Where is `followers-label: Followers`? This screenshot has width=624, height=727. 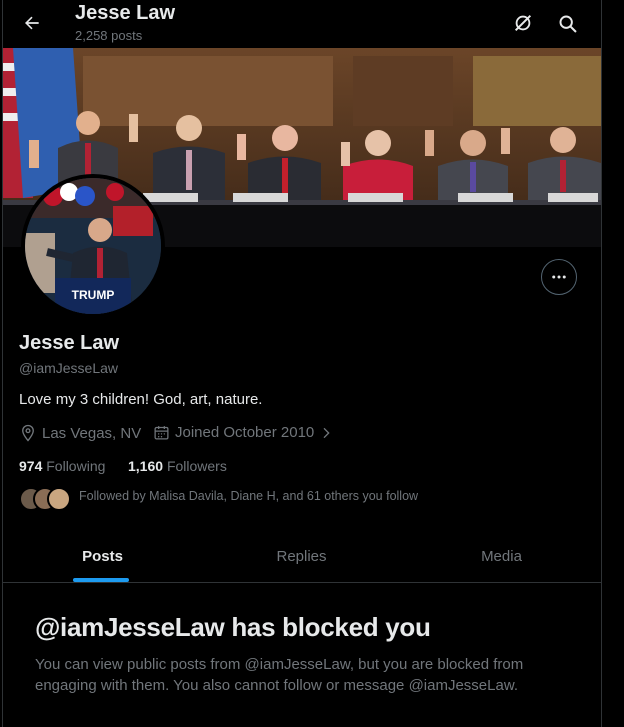 followers-label: Followers is located at coordinates (196, 466).